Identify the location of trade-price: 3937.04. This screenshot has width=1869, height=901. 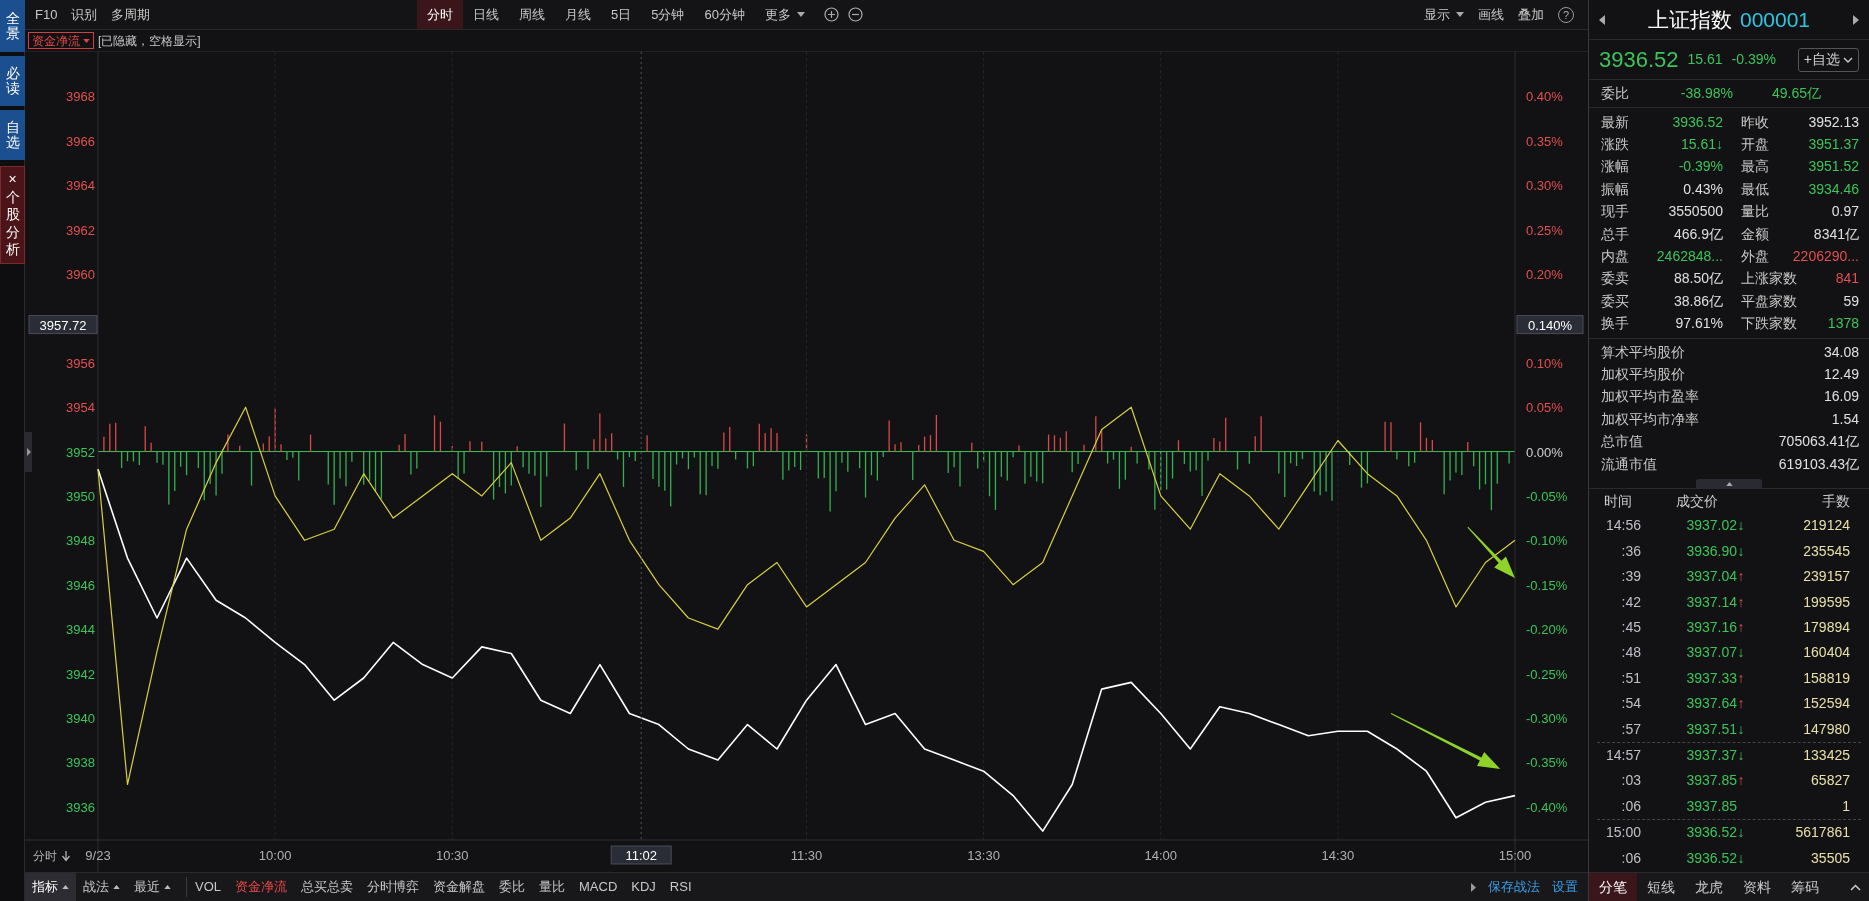
(1711, 577).